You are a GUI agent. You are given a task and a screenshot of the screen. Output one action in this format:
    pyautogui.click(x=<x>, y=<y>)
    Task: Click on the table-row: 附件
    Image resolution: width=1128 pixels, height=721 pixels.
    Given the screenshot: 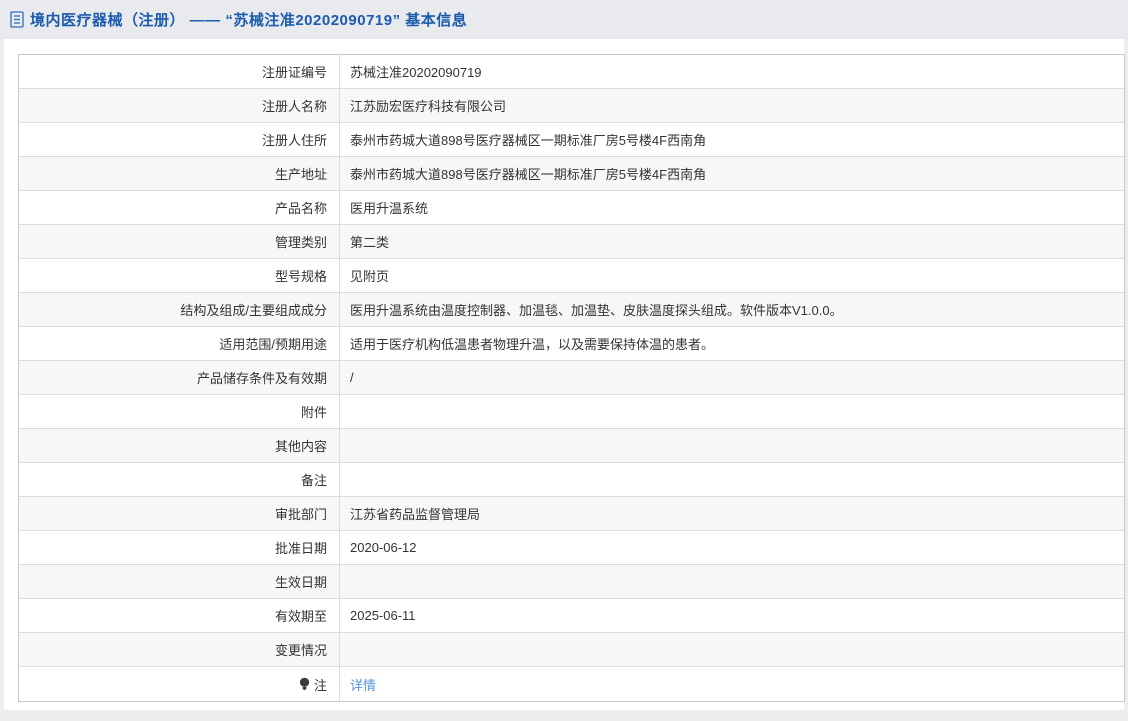 What is the action you would take?
    pyautogui.click(x=571, y=412)
    